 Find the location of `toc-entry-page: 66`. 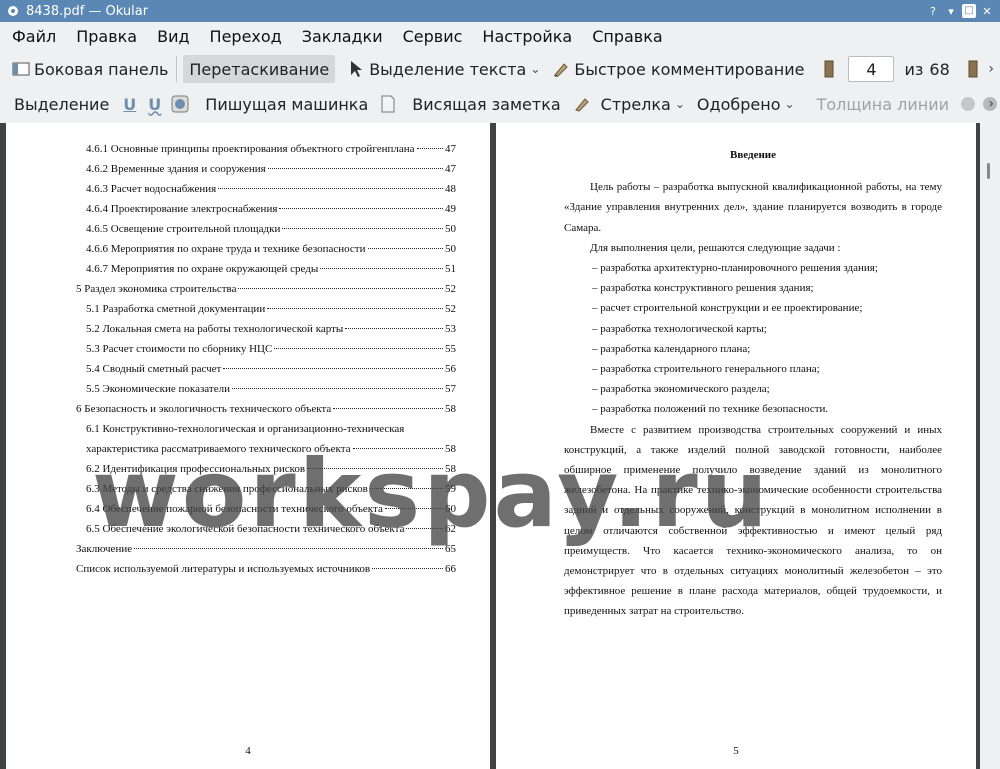

toc-entry-page: 66 is located at coordinates (450, 569).